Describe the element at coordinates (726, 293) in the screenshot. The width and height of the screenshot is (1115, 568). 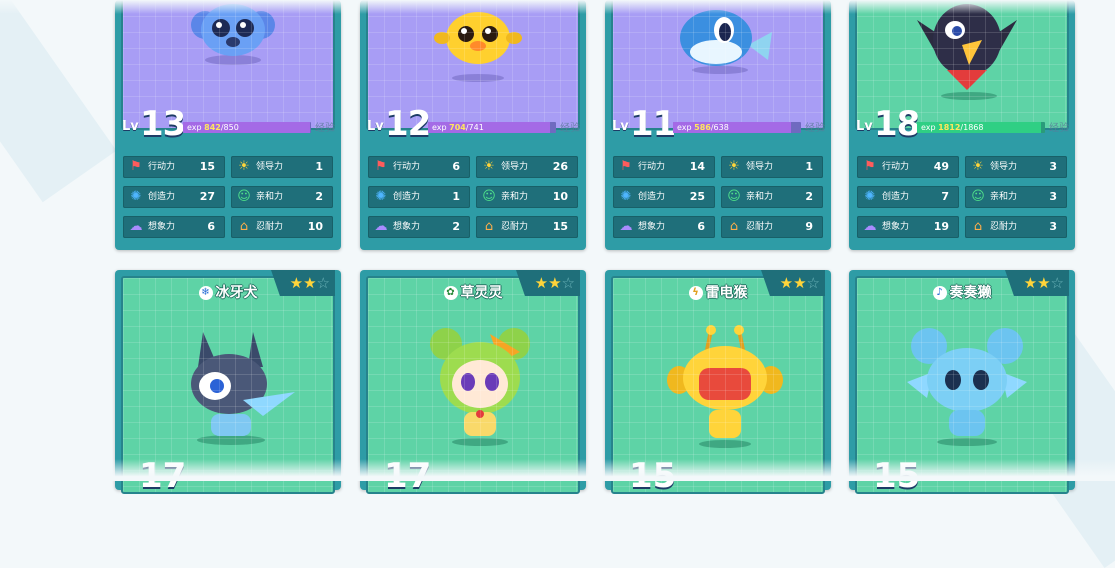
I see `pet-name-text: 雷电猴` at that location.